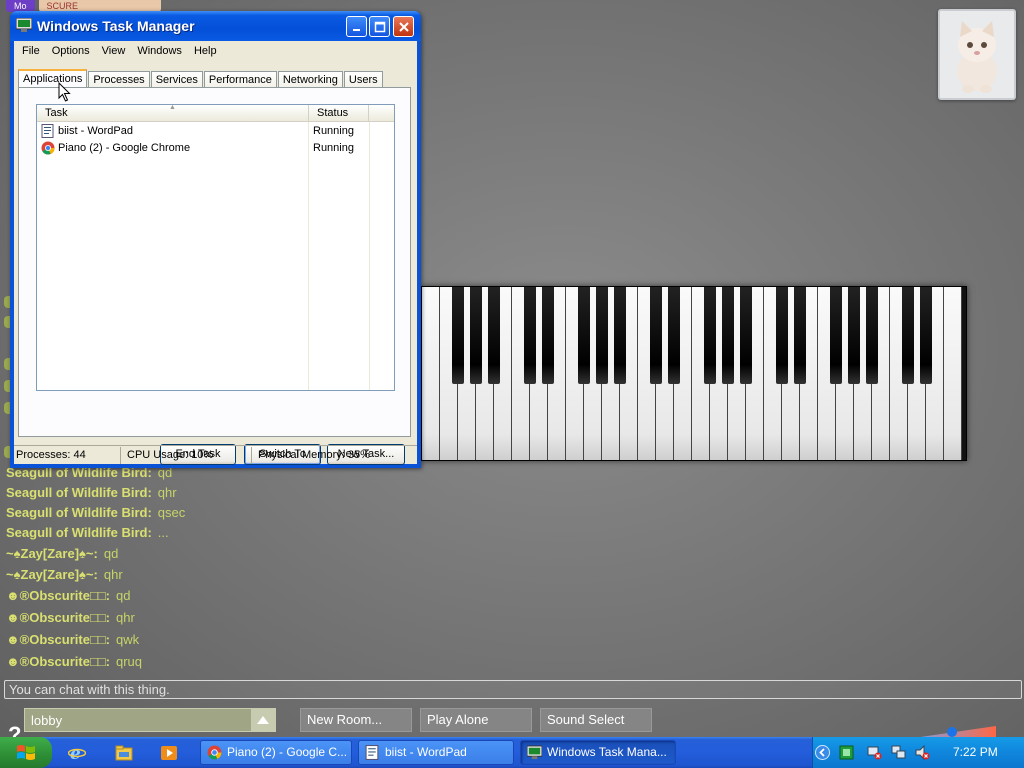 This screenshot has height=768, width=1024. Describe the element at coordinates (91, 492) in the screenshot. I see `chat-line: Seagull of Wildlife Bird: qhr` at that location.